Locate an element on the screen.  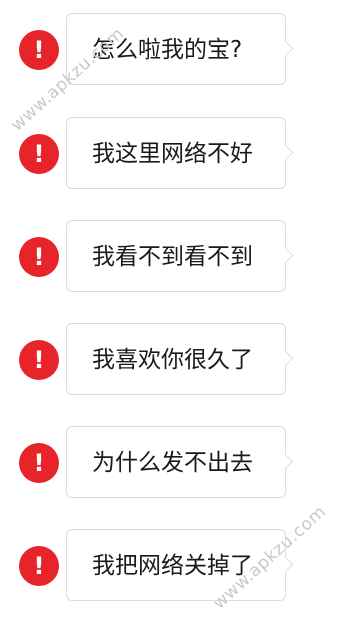
message-text: 我这里网络不好 is located at coordinates (172, 154).